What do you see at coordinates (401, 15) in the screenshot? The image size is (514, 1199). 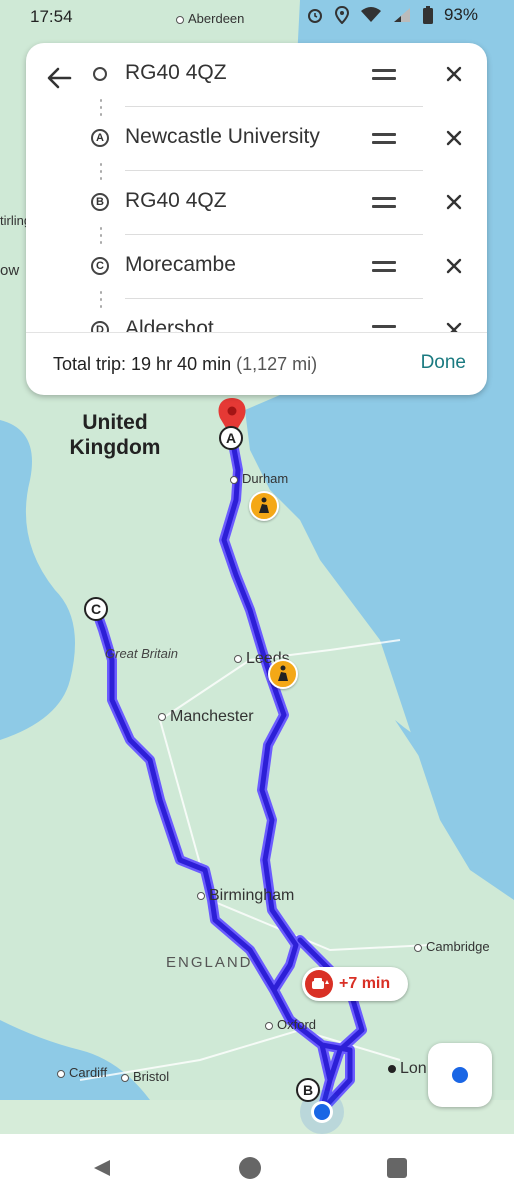 I see `signal-icon` at bounding box center [401, 15].